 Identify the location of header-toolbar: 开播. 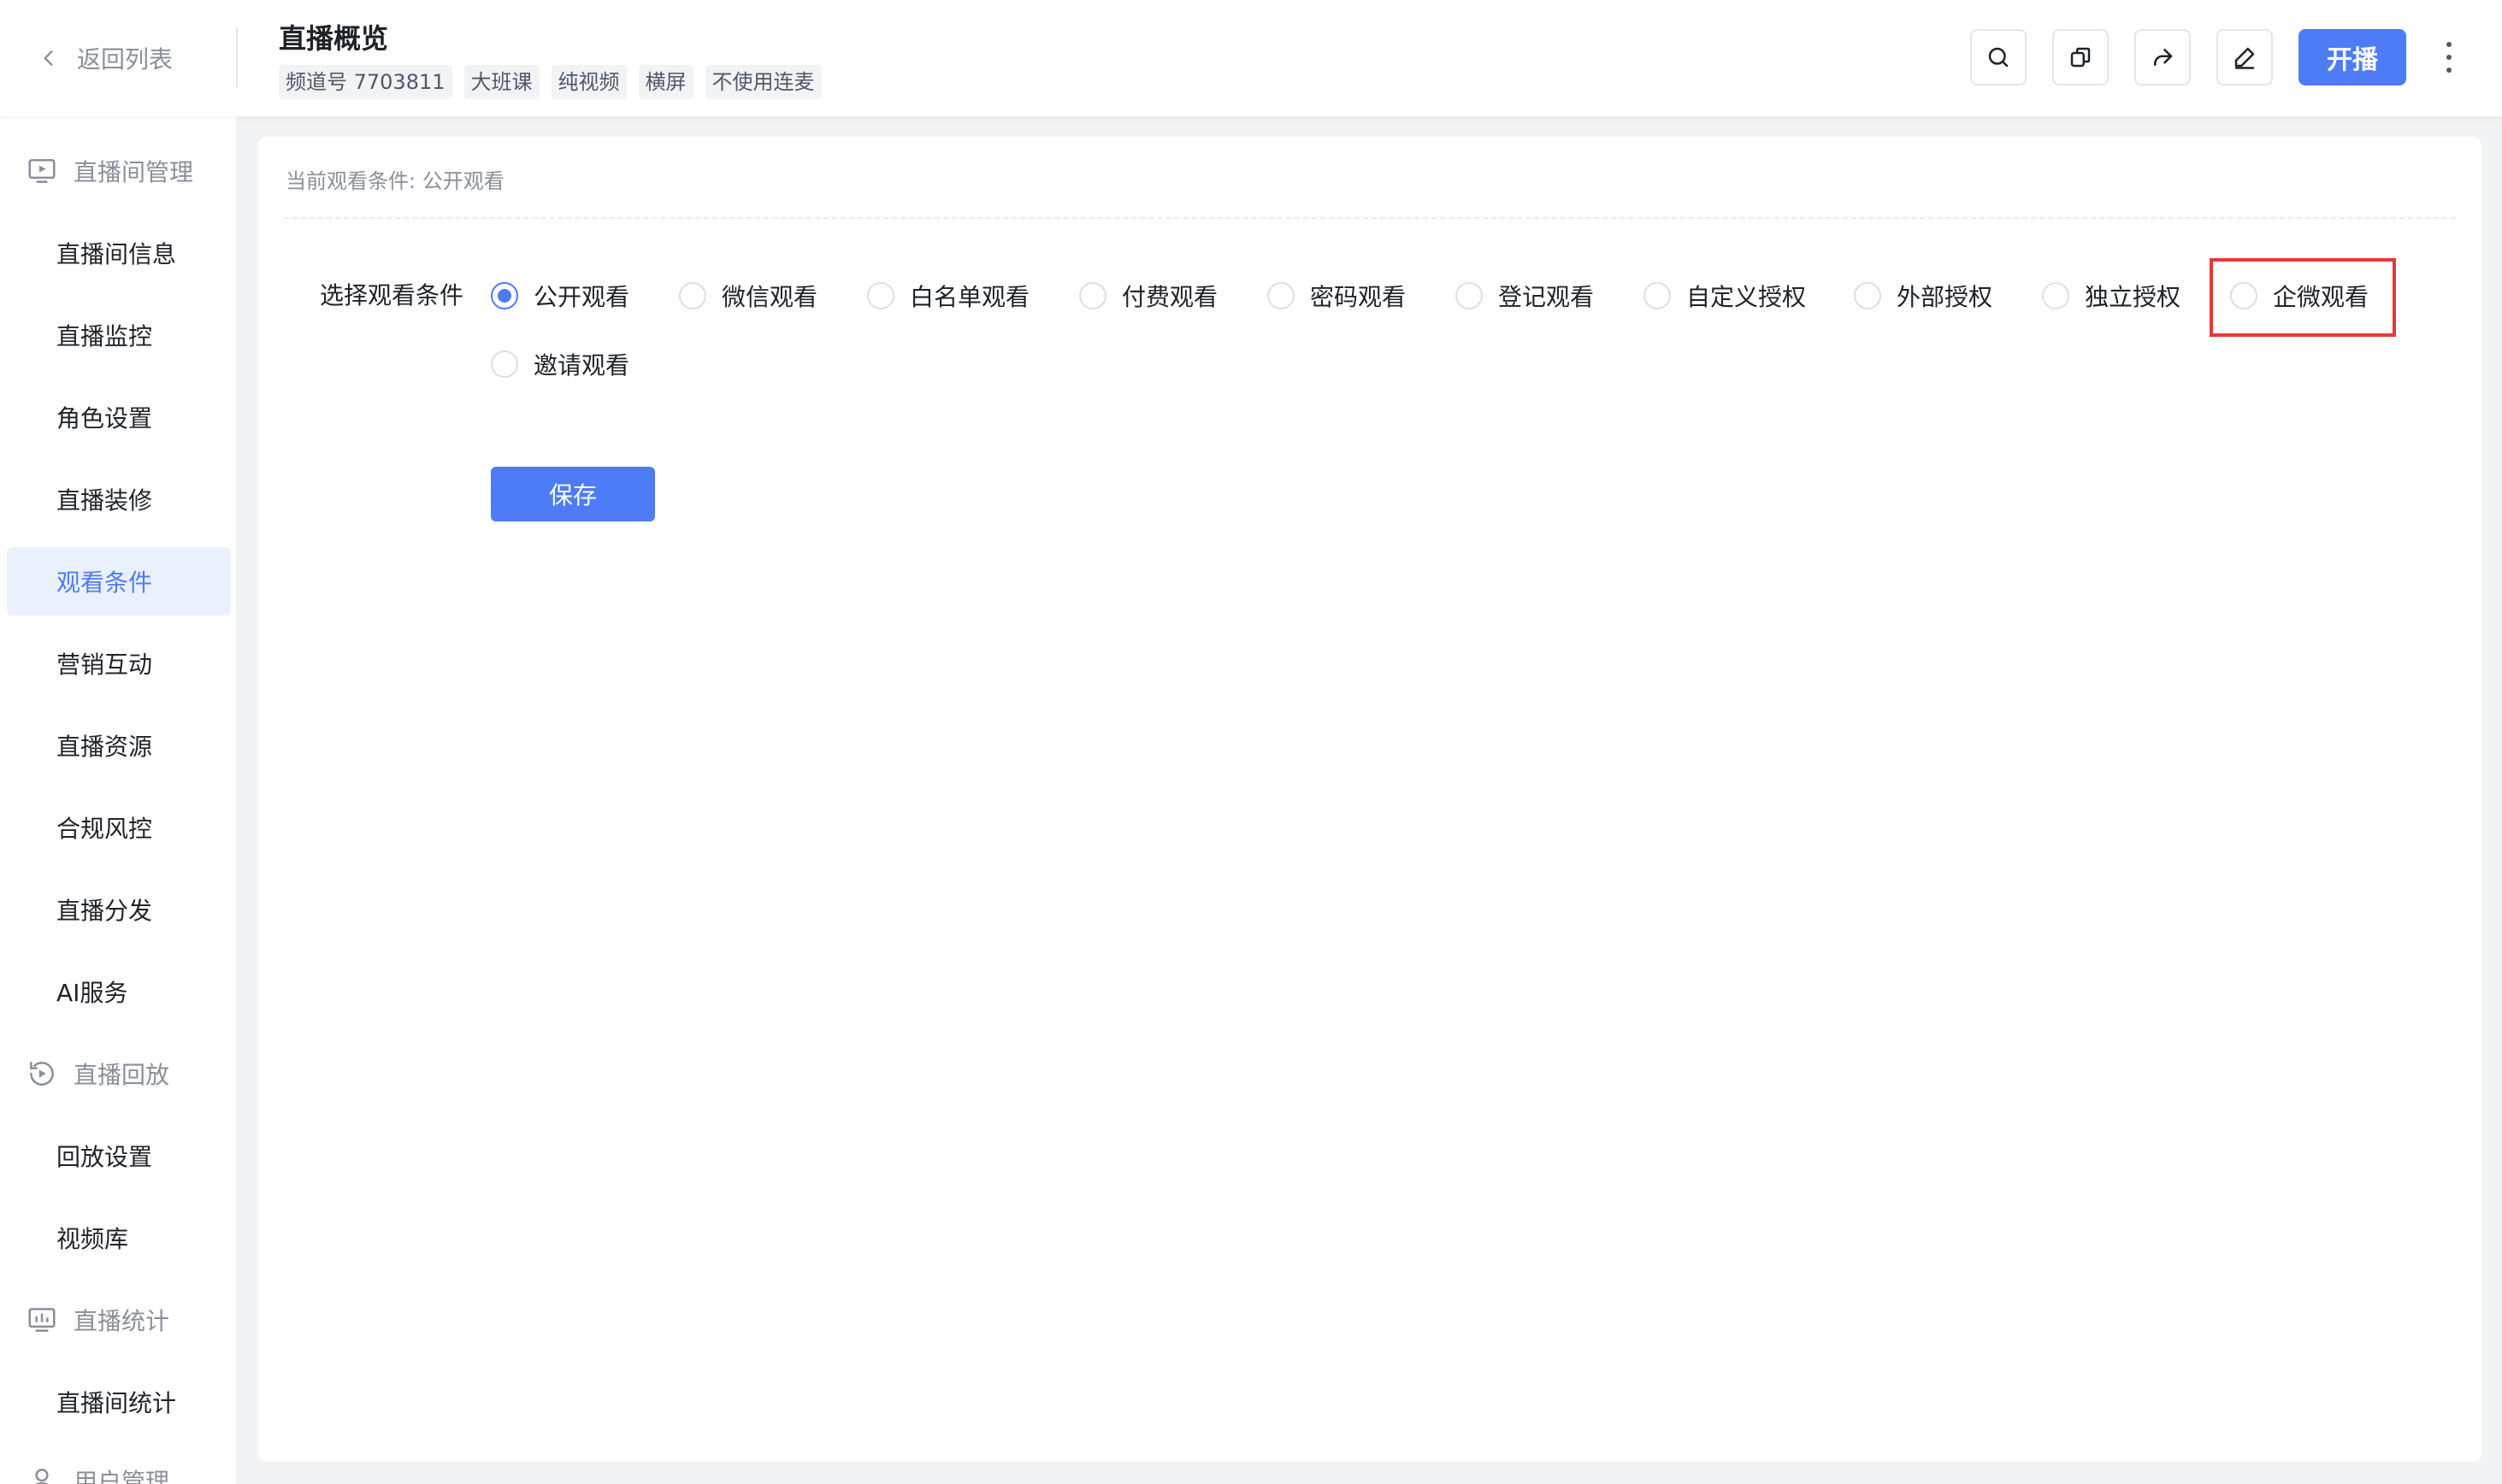
(2214, 57).